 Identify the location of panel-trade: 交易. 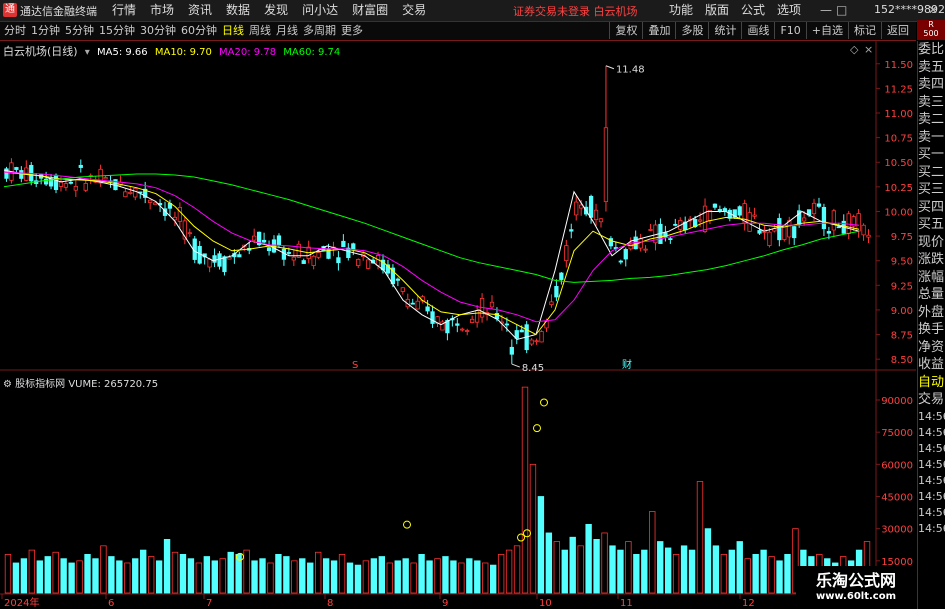
(931, 400).